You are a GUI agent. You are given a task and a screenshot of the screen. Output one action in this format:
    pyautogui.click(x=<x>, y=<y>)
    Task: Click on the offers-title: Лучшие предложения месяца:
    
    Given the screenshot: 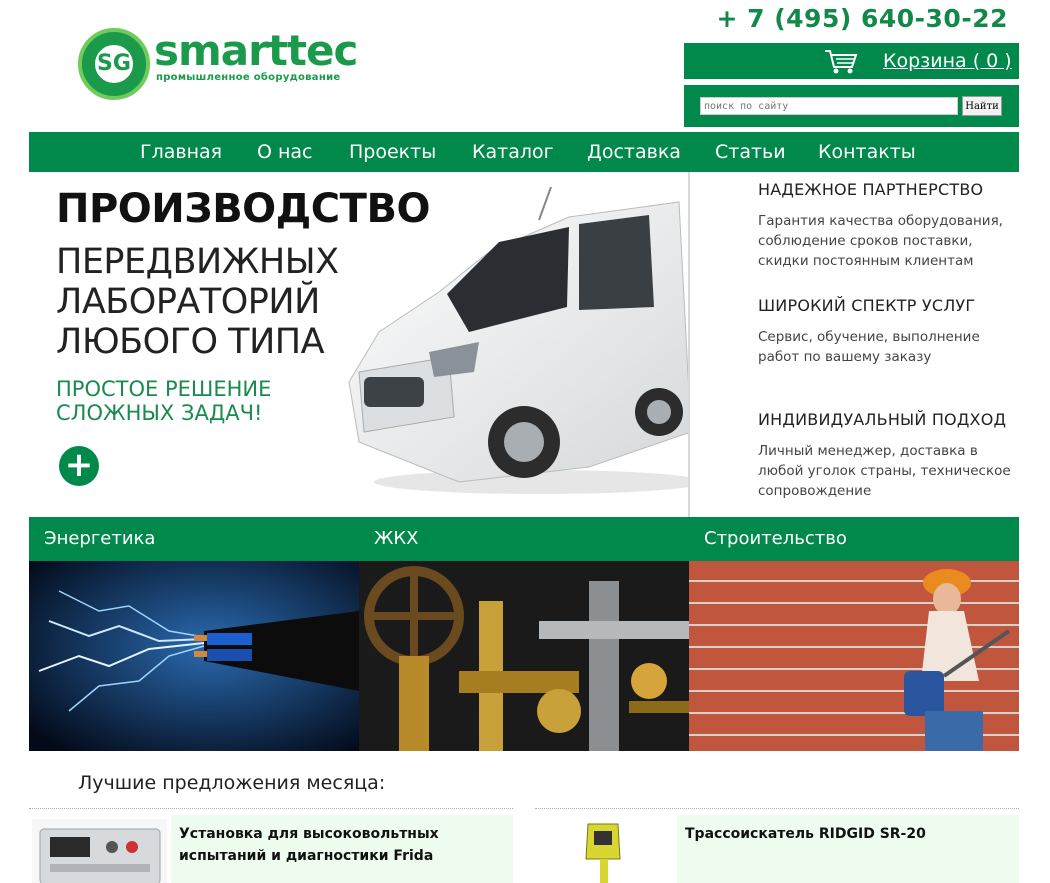 What is the action you would take?
    pyautogui.click(x=232, y=783)
    